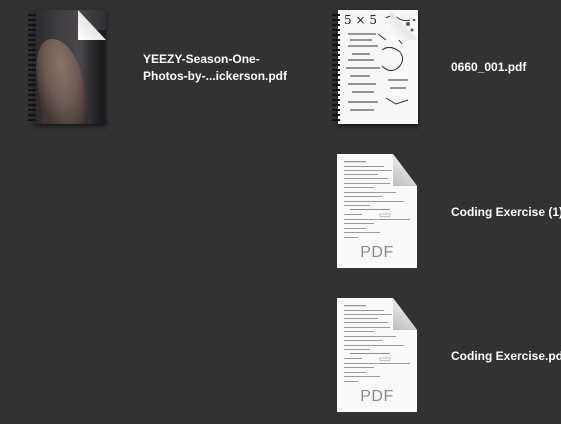 Image resolution: width=561 pixels, height=424 pixels. Describe the element at coordinates (360, 20) in the screenshot. I see `handwriting-heading: 5 × 5` at that location.